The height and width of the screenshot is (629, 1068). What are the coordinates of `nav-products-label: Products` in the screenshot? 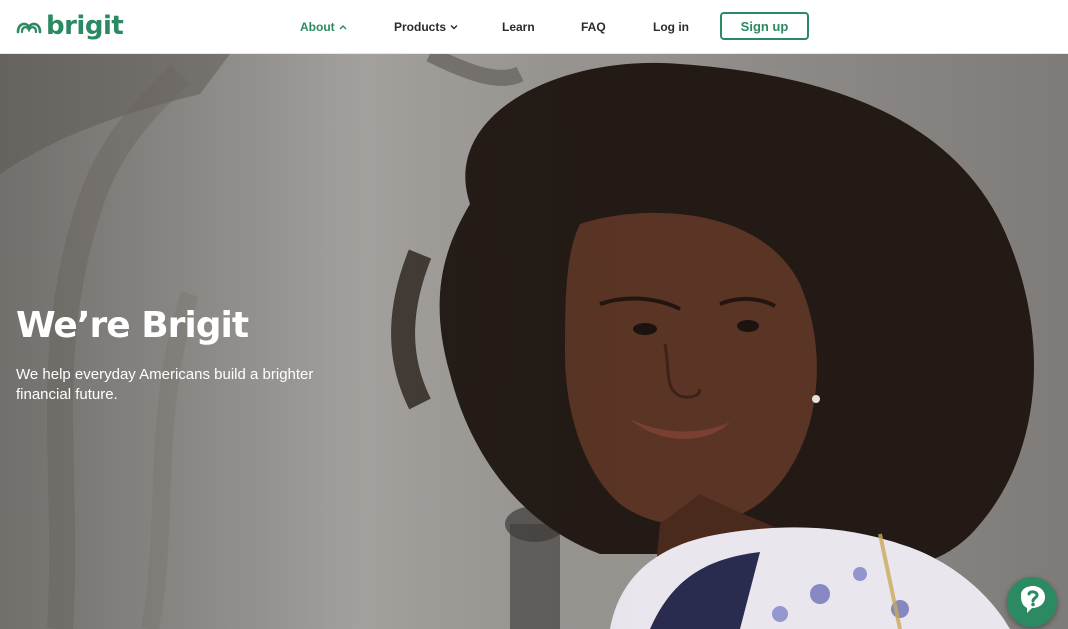 It's located at (420, 27).